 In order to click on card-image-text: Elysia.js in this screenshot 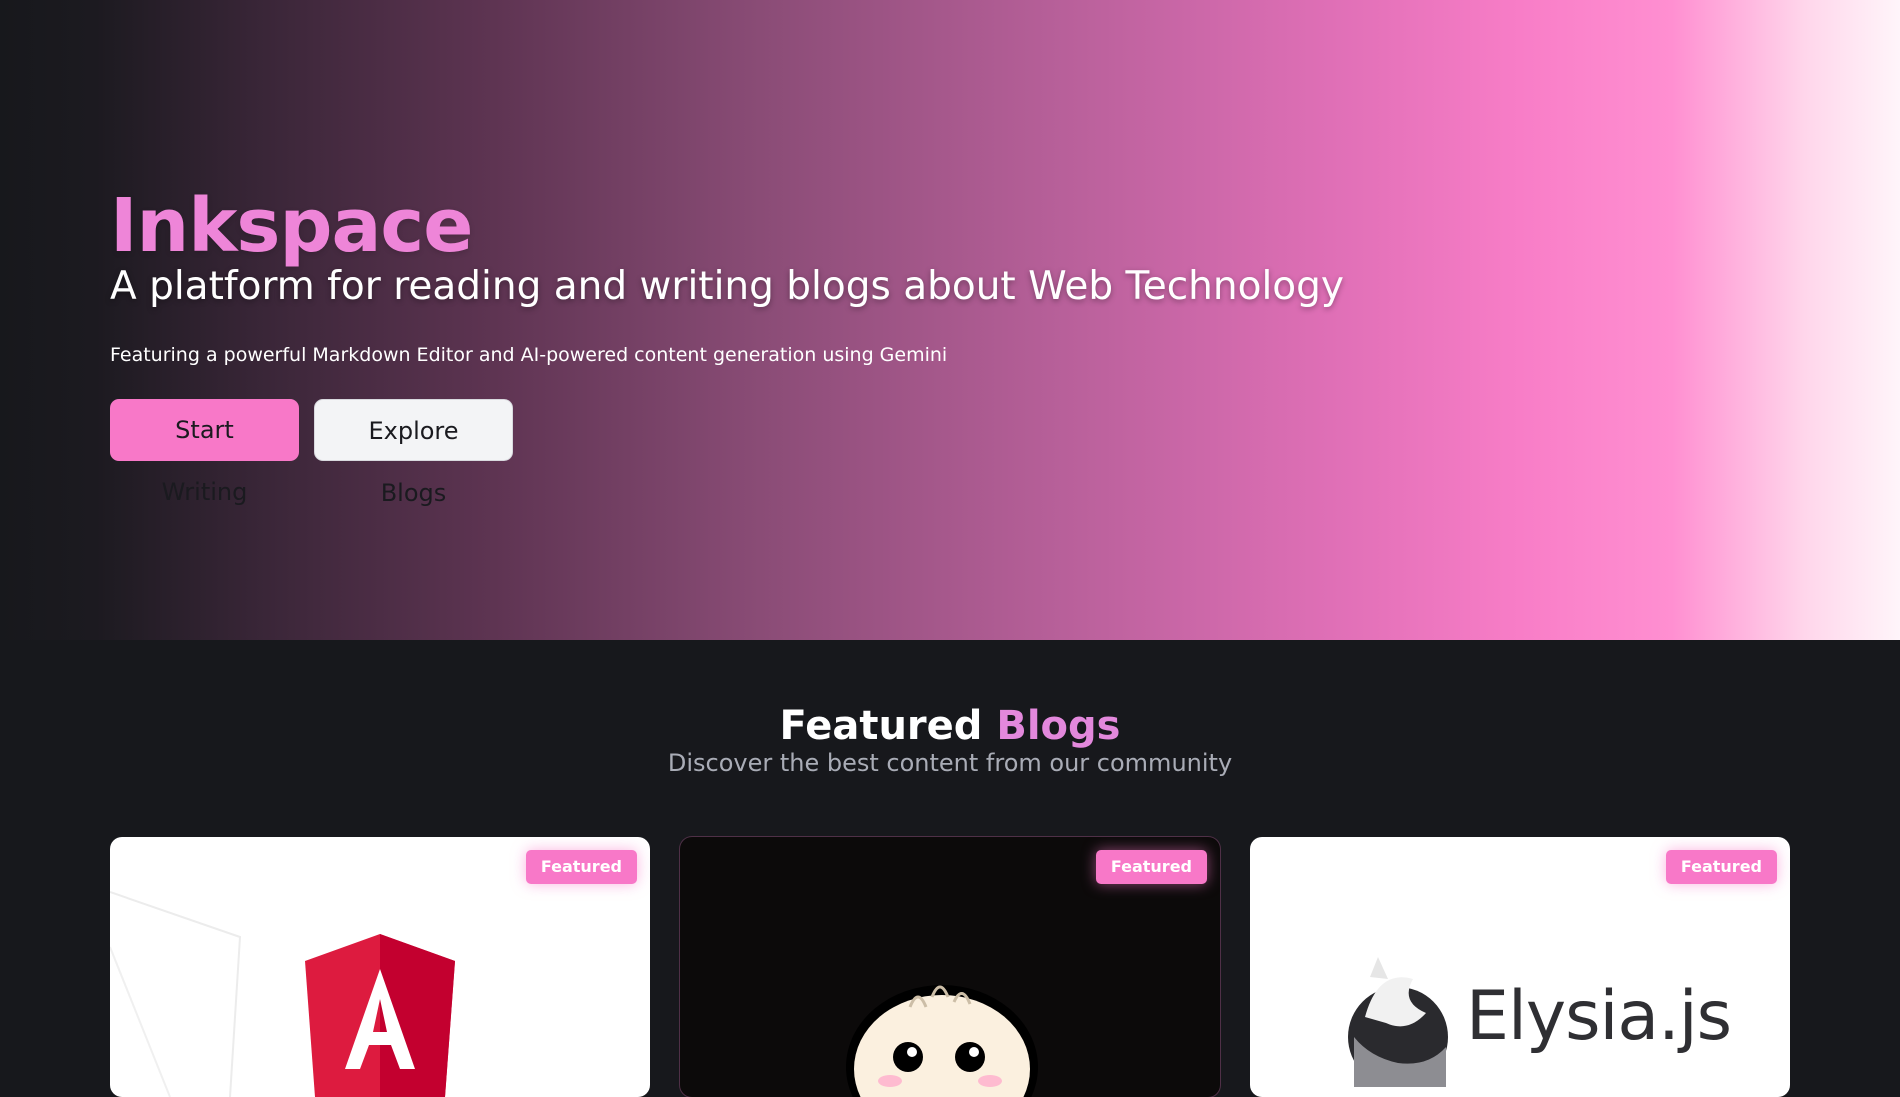, I will do `click(1599, 1016)`.